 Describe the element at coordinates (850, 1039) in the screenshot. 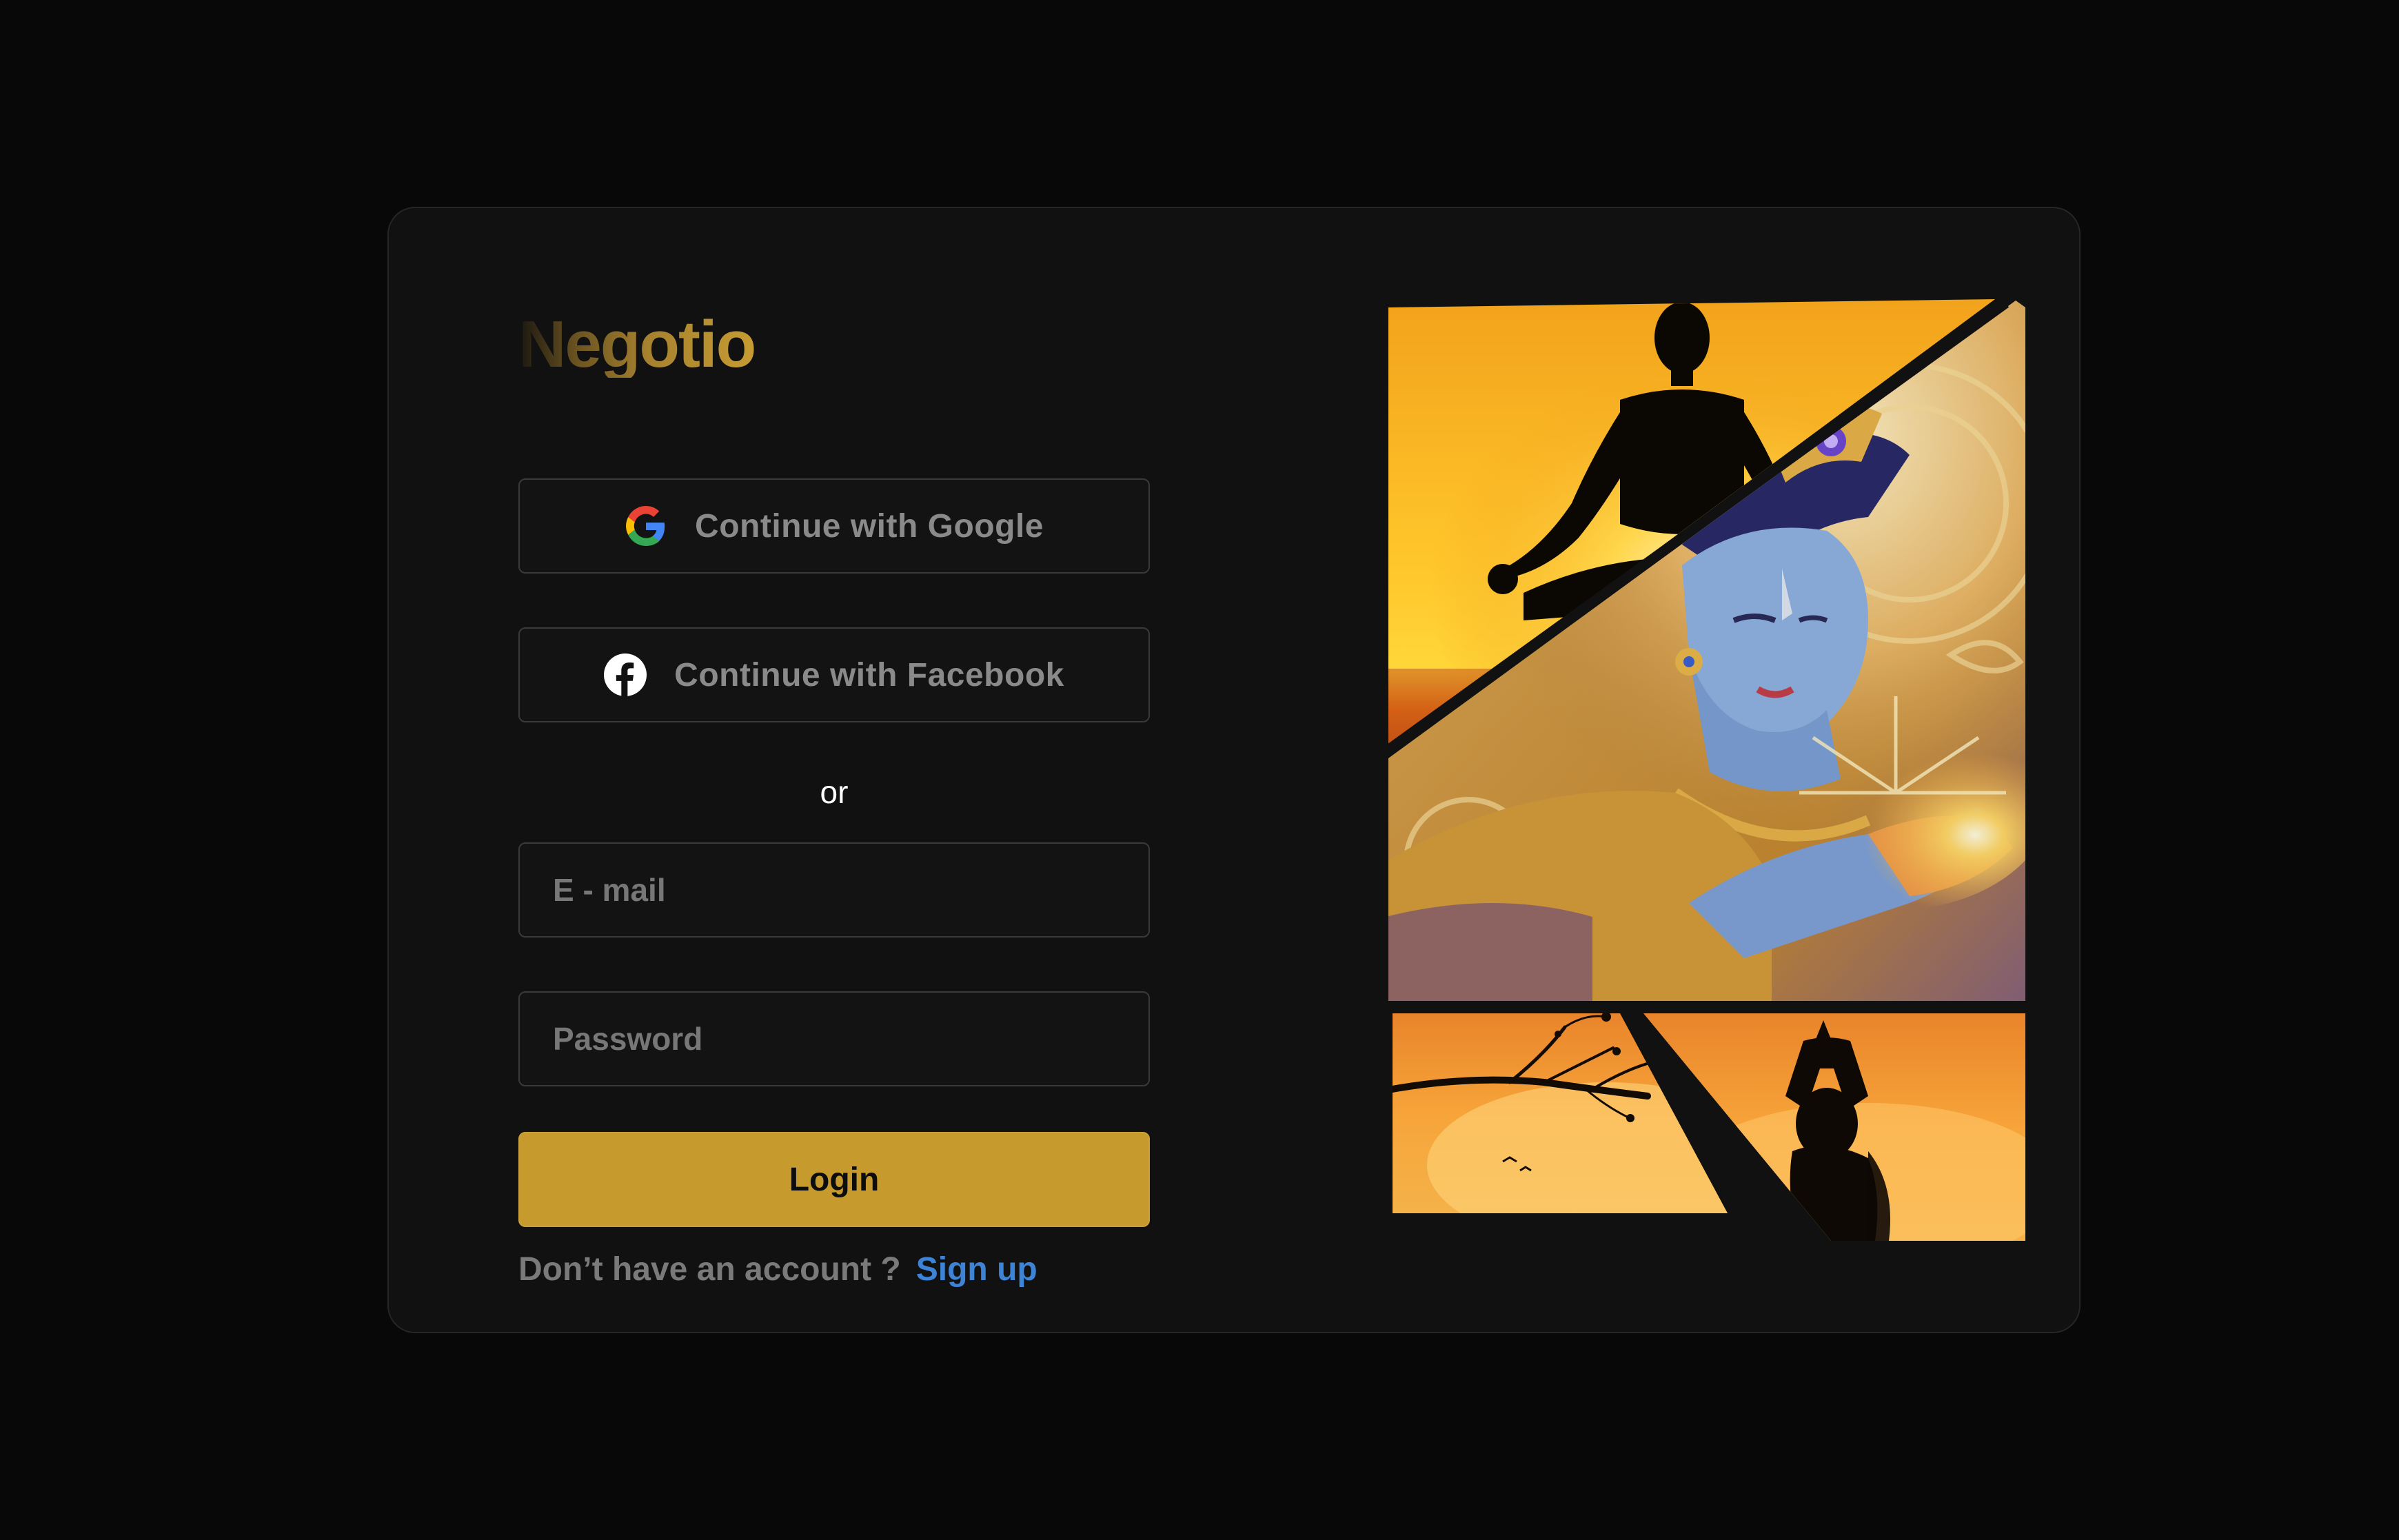

I see `password-input` at that location.